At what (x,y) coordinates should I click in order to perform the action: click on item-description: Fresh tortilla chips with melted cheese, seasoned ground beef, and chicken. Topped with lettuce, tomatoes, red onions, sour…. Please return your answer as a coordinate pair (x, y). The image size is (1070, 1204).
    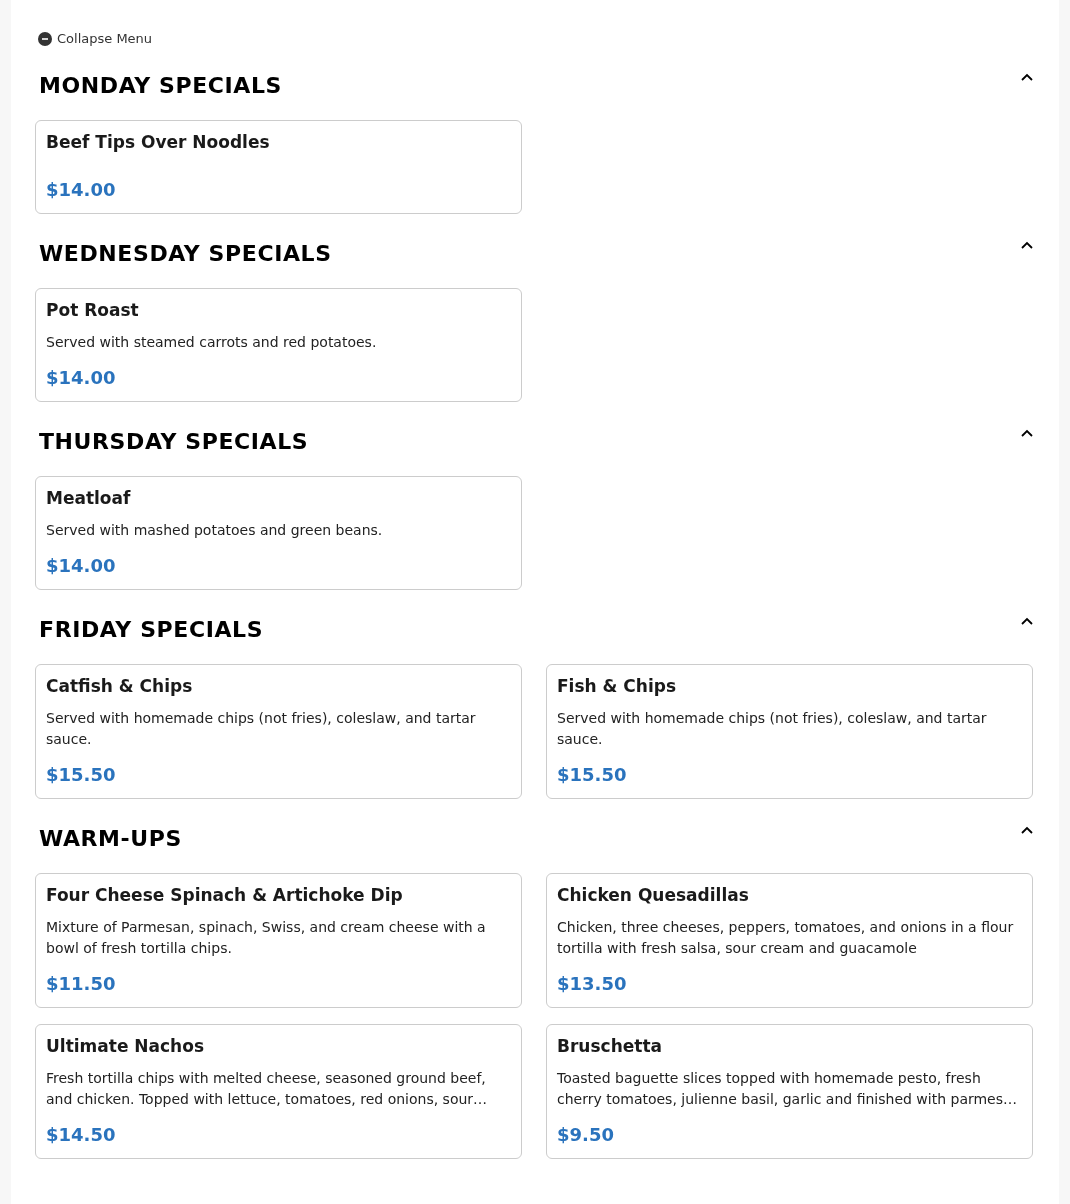
    Looking at the image, I should click on (267, 1089).